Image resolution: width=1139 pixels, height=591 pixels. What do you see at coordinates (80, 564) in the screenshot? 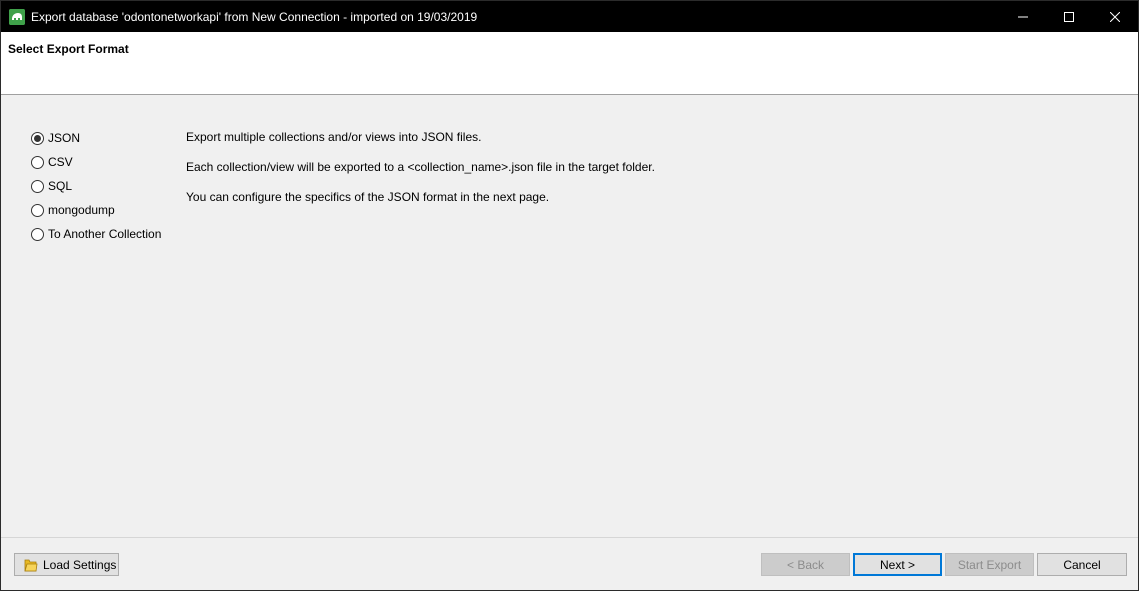
I see `load-settings-label: Load Settings` at bounding box center [80, 564].